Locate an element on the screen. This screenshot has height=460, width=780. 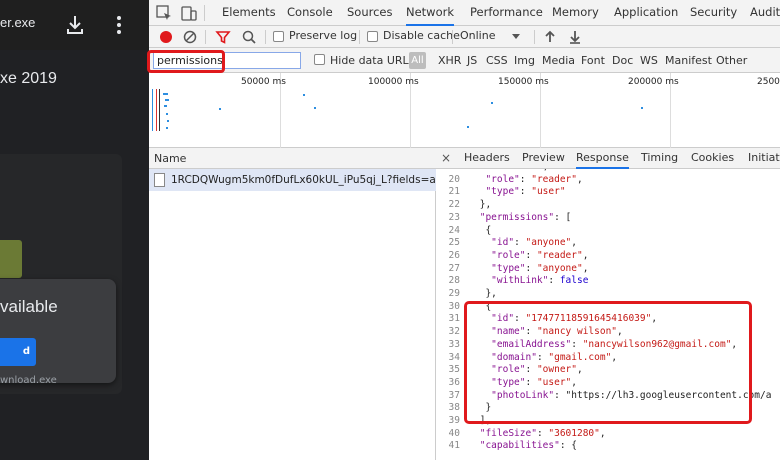
inspect-element-icon is located at coordinates (164, 13).